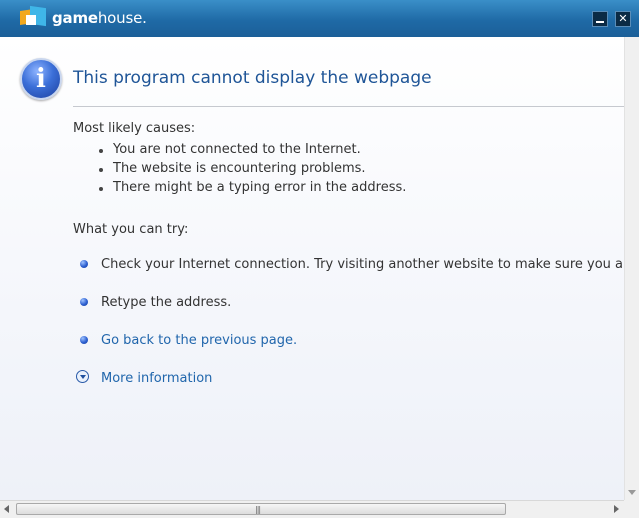 This screenshot has height=518, width=639. I want to click on chevron-down-circle-icon, so click(82, 376).